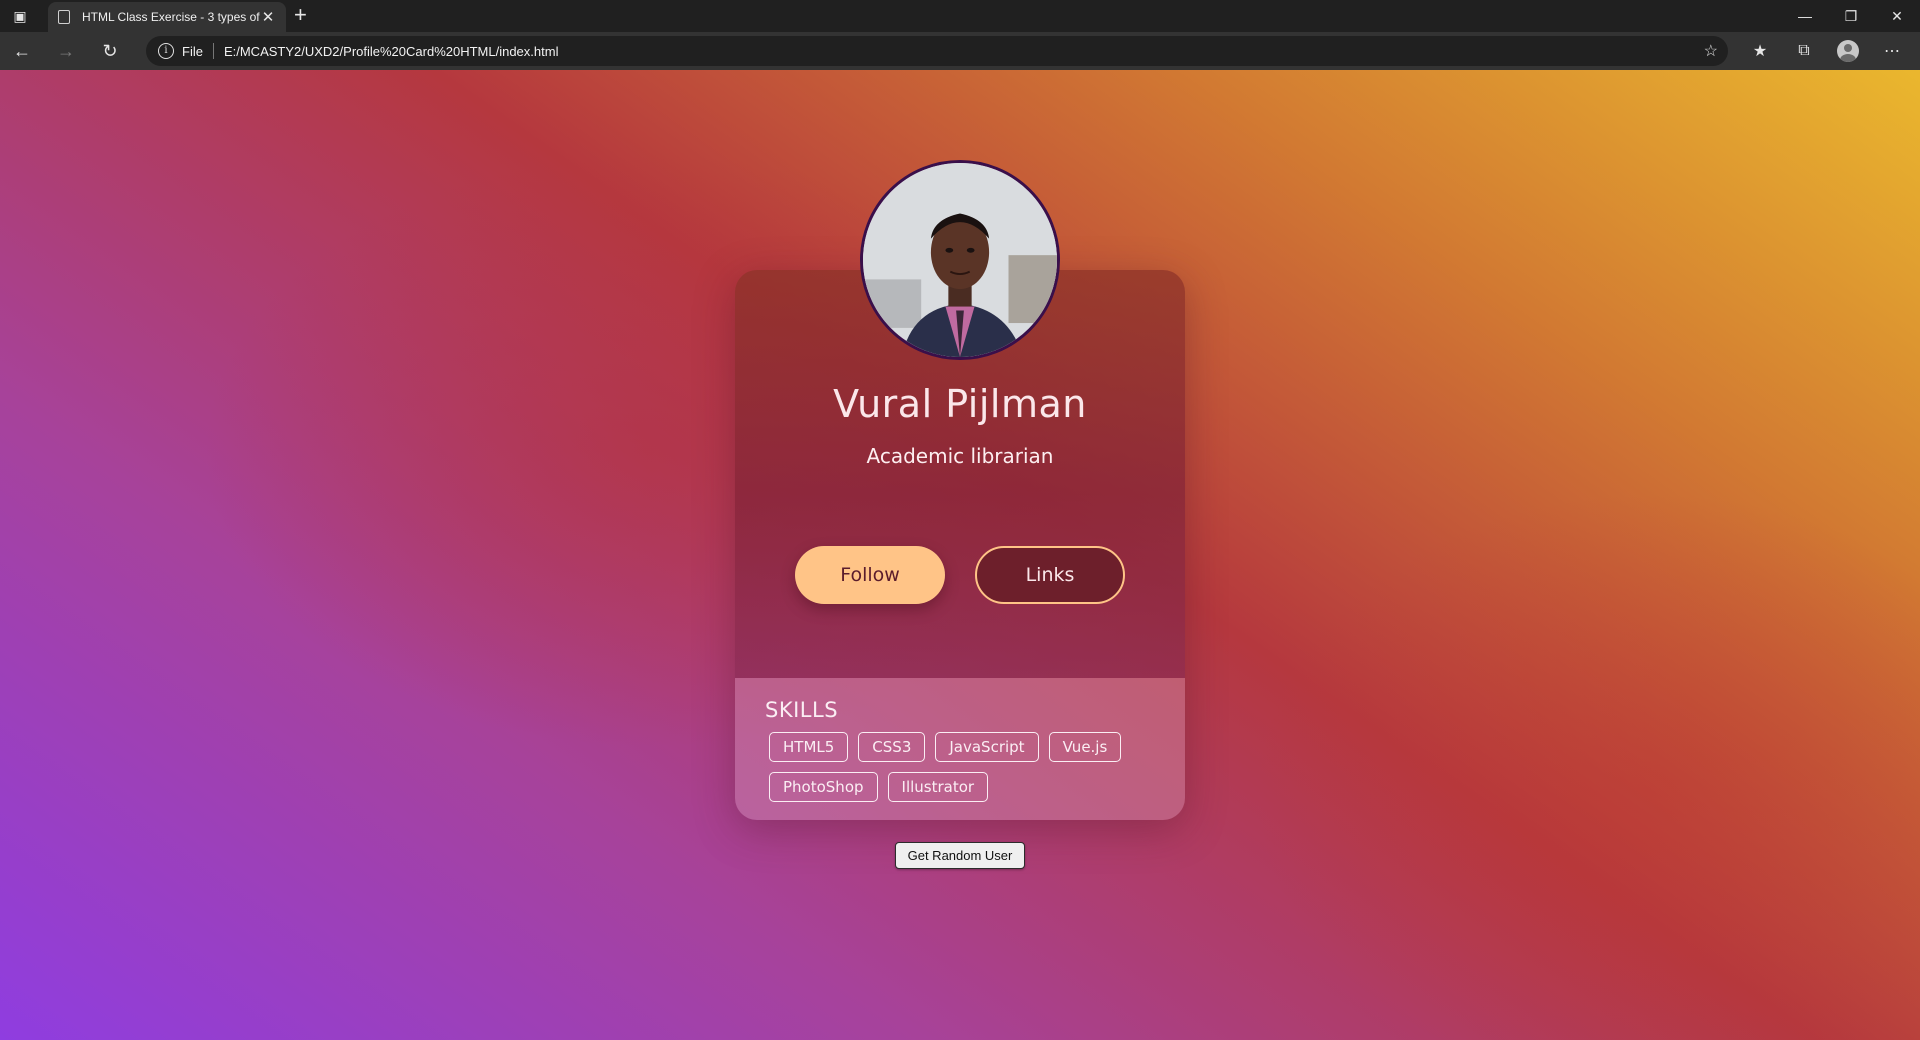  I want to click on restore-icon: ❐, so click(1851, 16).